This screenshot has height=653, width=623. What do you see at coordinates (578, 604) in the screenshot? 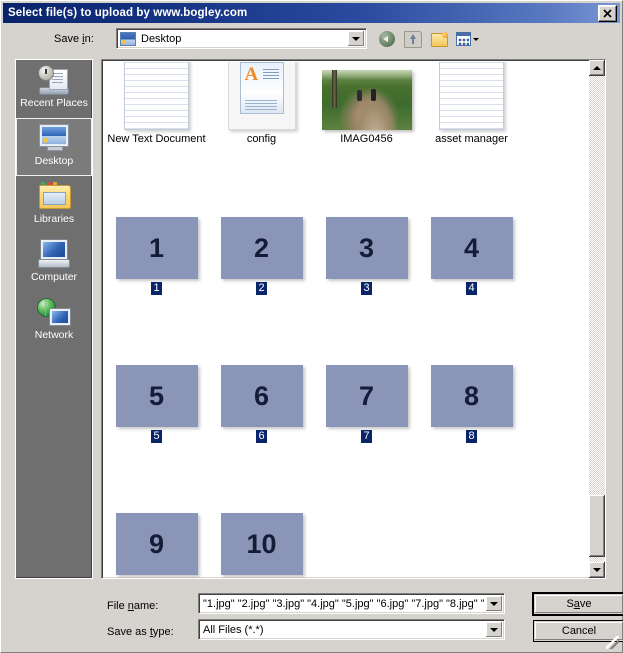
I see `save-button: Save` at bounding box center [578, 604].